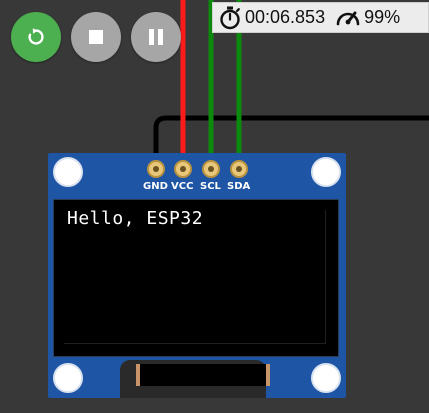 Image resolution: width=429 pixels, height=413 pixels. What do you see at coordinates (135, 218) in the screenshot?
I see `display-text: Hello, ESP32` at bounding box center [135, 218].